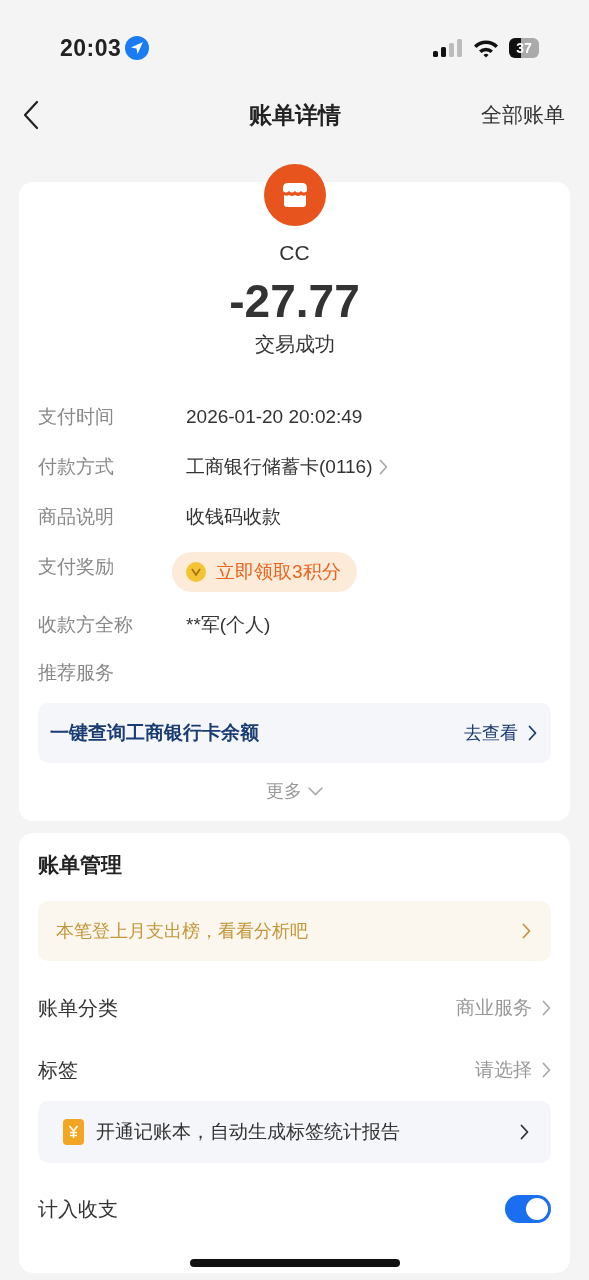 This screenshot has height=1280, width=589. I want to click on toggle-label: 计入收支, so click(78, 1209).